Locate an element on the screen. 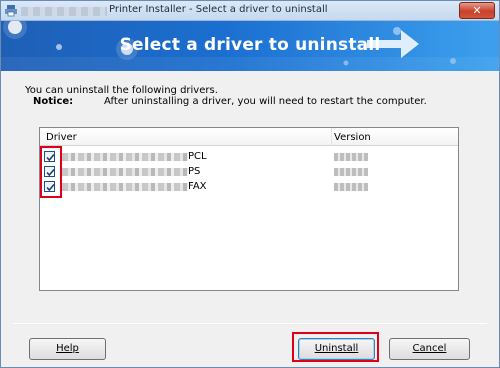 This screenshot has width=500, height=368. printer-app-icon is located at coordinates (11, 11).